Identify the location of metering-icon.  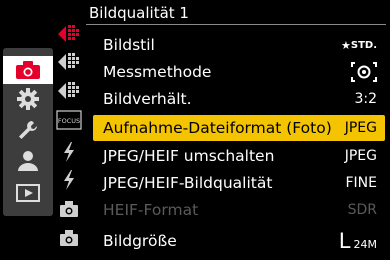
(364, 72).